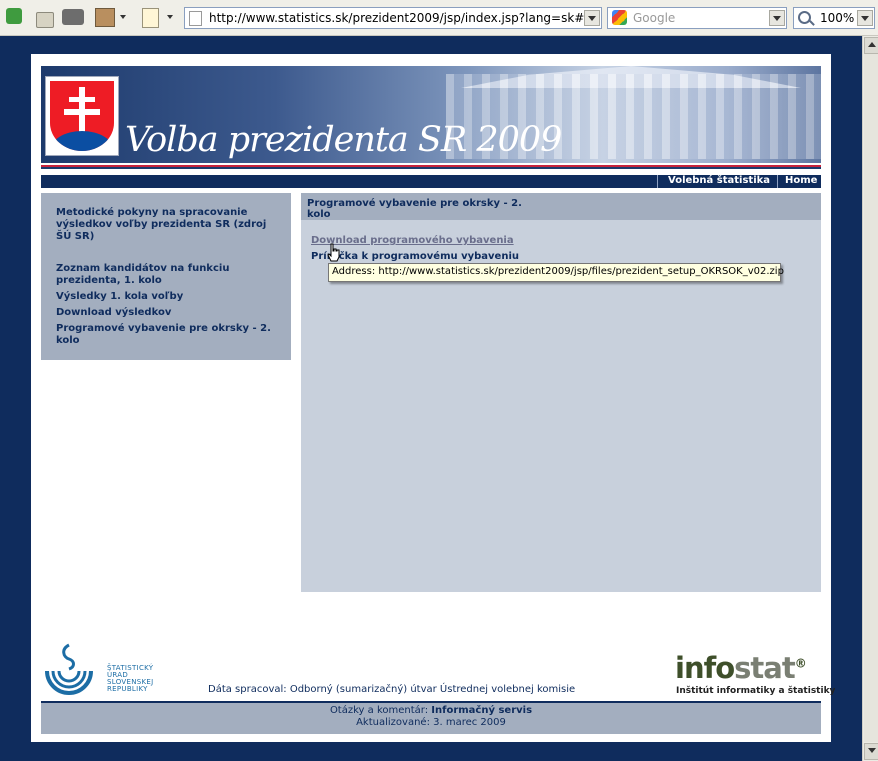 The height and width of the screenshot is (761, 878). Describe the element at coordinates (719, 180) in the screenshot. I see `nav-link-volebna-statistika: Volebná štatistika` at that location.